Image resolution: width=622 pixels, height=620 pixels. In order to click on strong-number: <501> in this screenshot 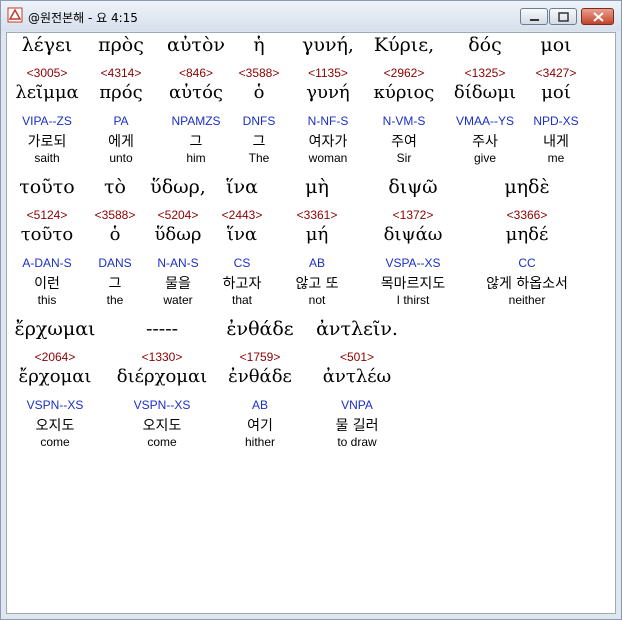, I will do `click(357, 357)`.